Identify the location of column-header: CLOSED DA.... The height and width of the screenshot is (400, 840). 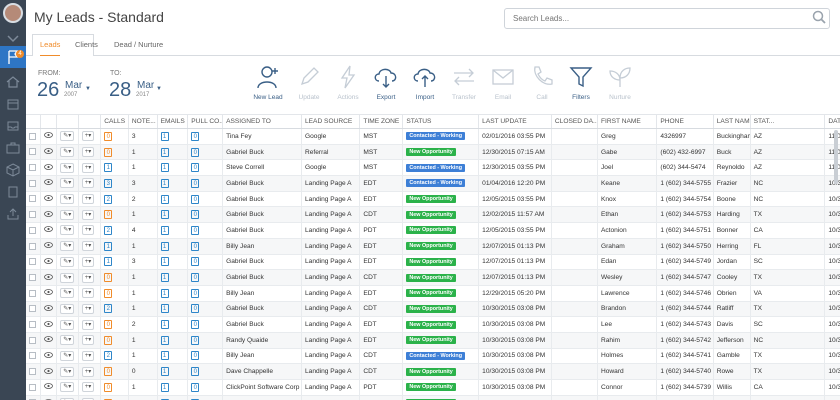
(574, 121).